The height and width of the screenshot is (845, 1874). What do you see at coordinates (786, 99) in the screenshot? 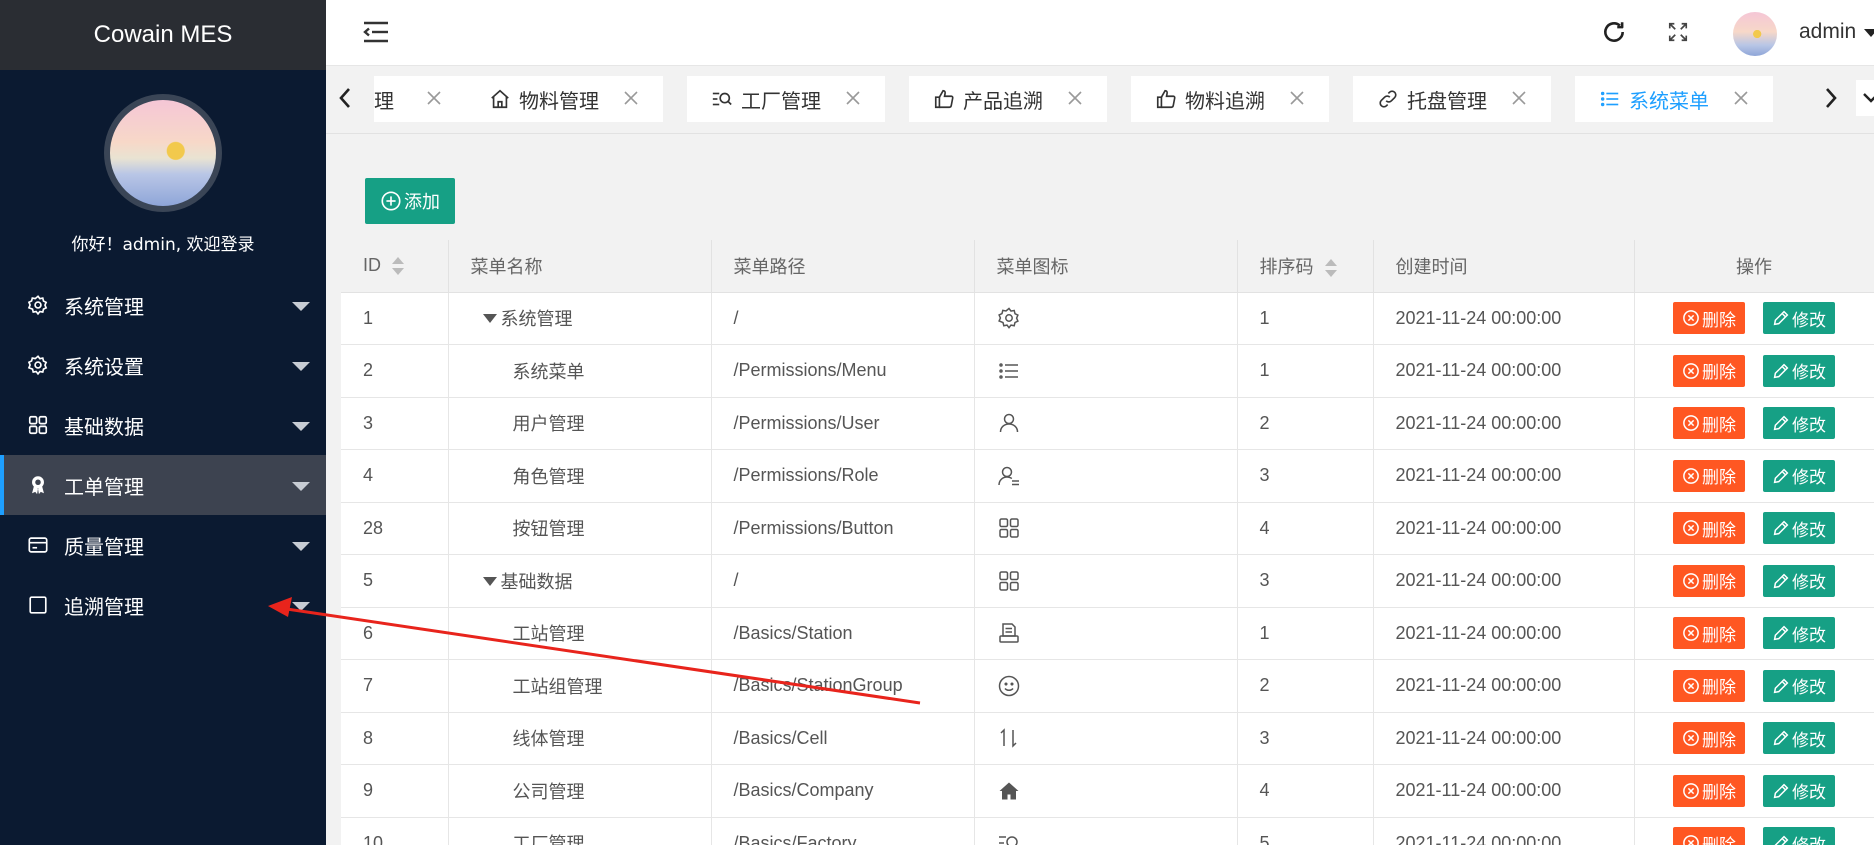
I see `tab-factory-management: 工厂管理` at bounding box center [786, 99].